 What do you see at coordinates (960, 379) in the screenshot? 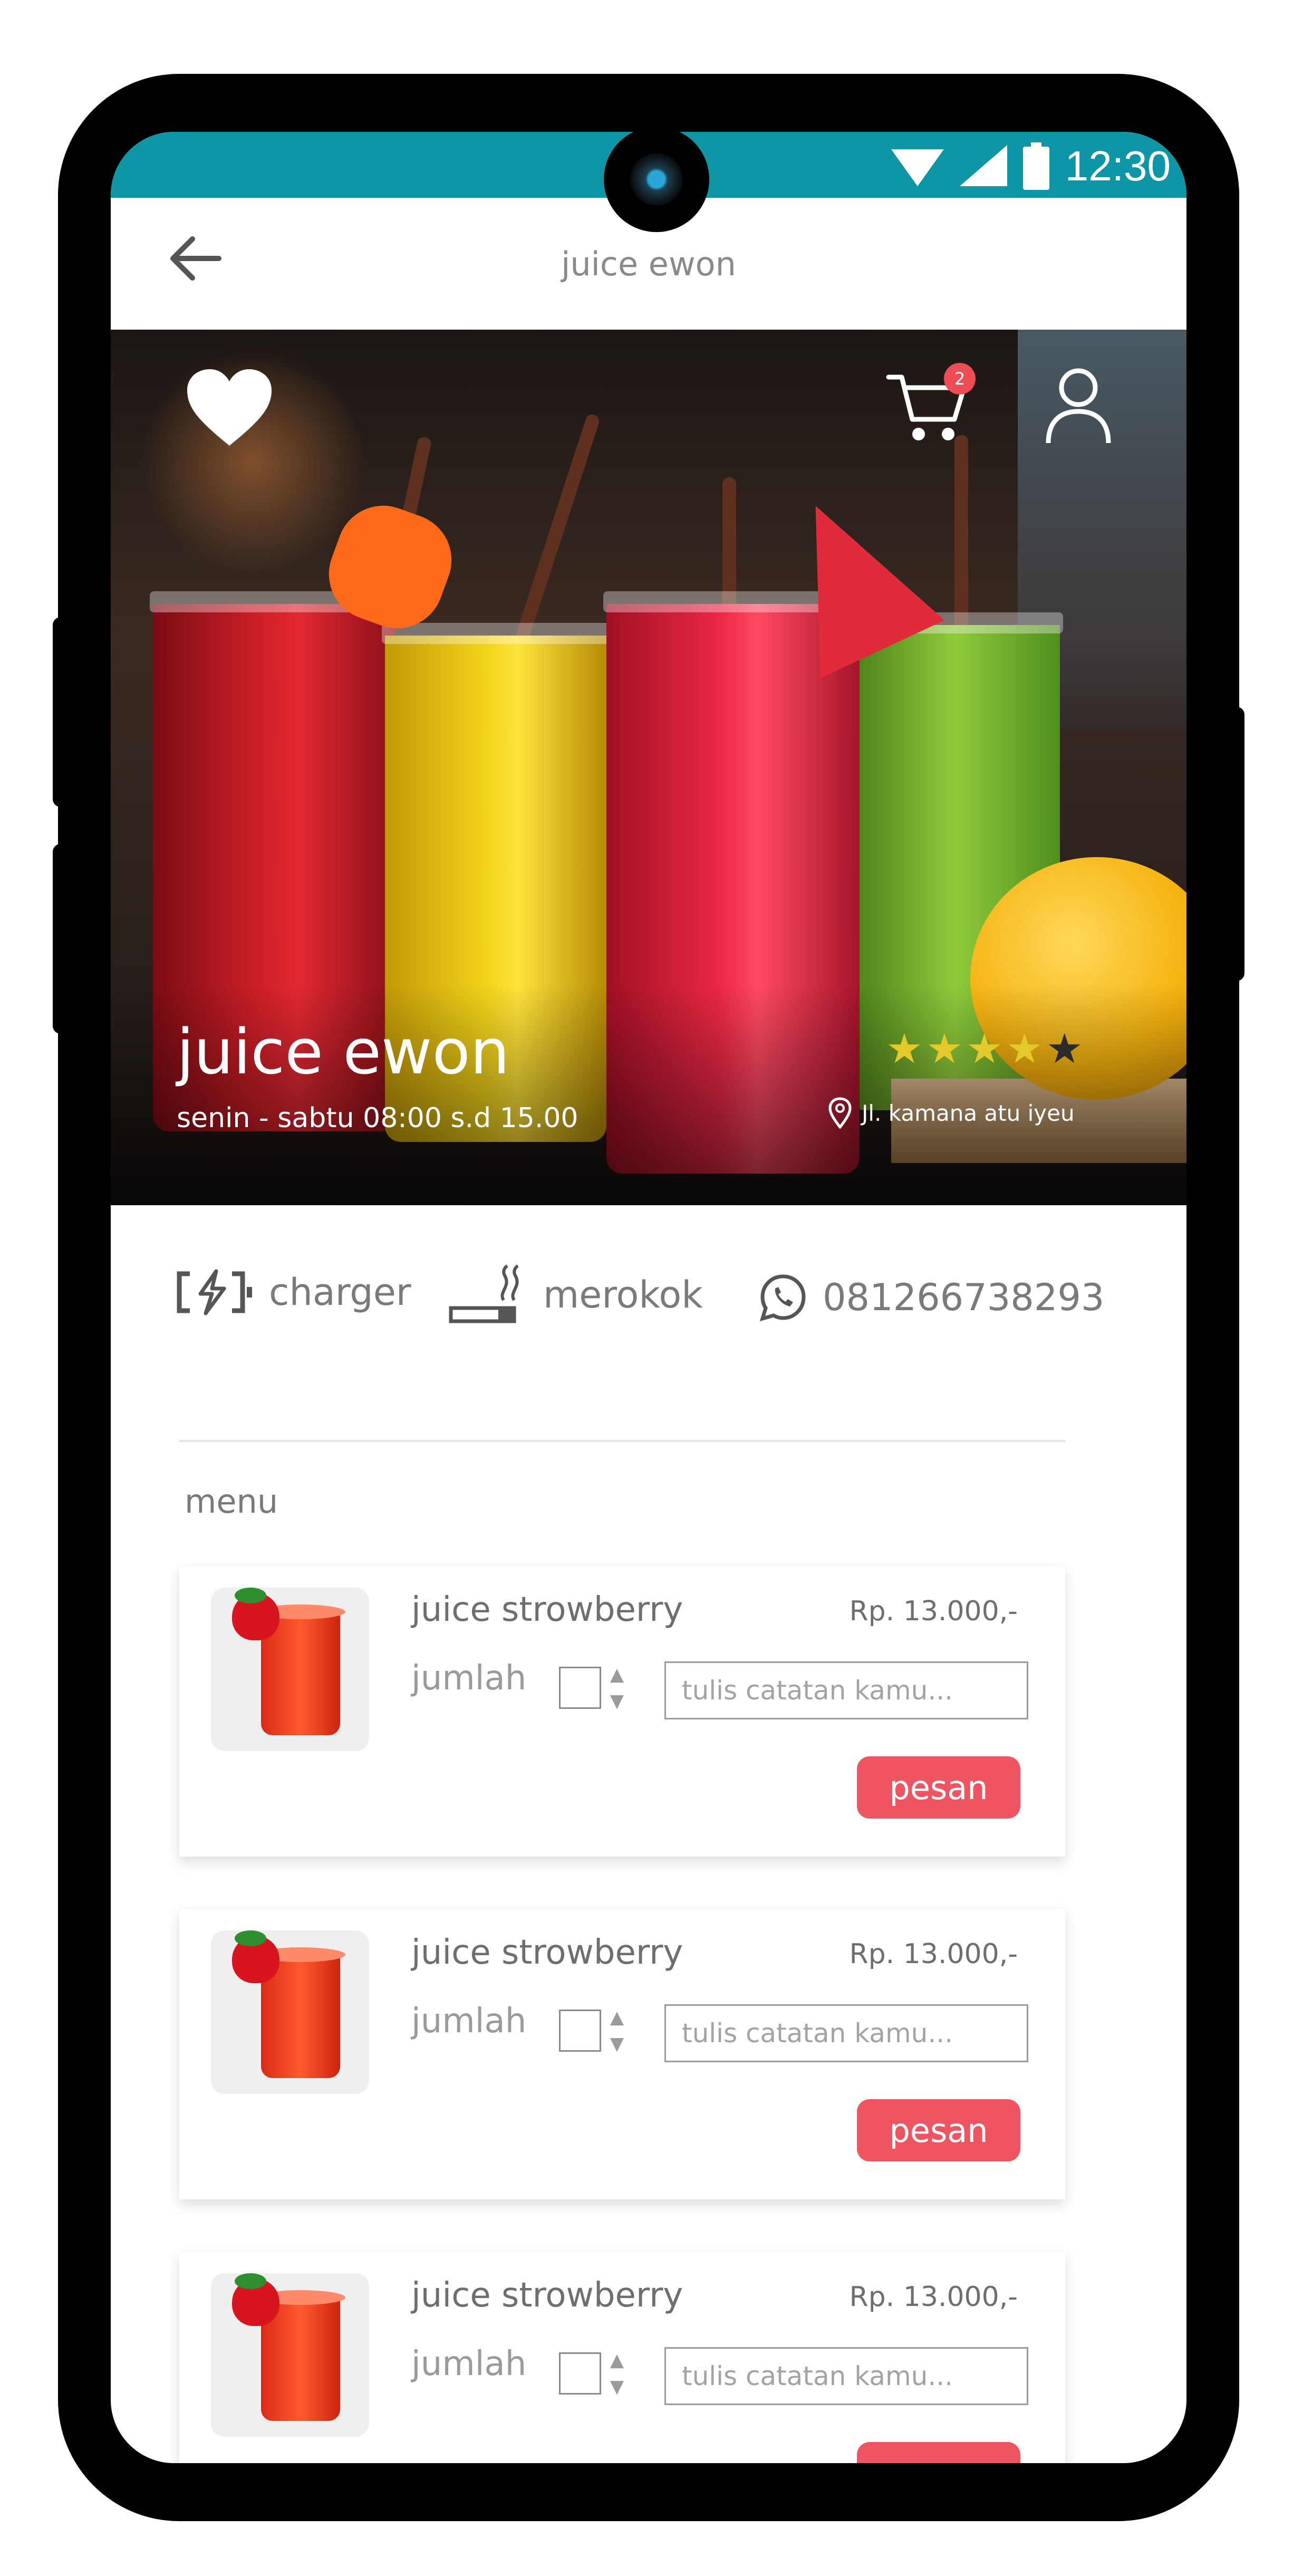
I see `cart-count-badge: 2` at bounding box center [960, 379].